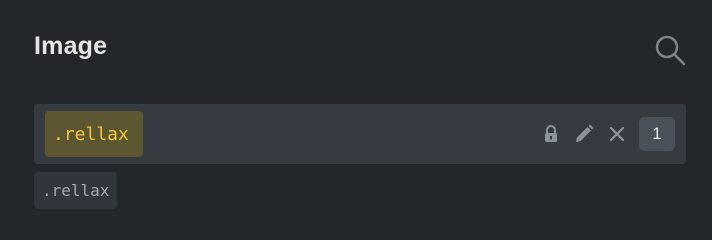  Describe the element at coordinates (71, 46) in the screenshot. I see `panel-title: Image` at that location.